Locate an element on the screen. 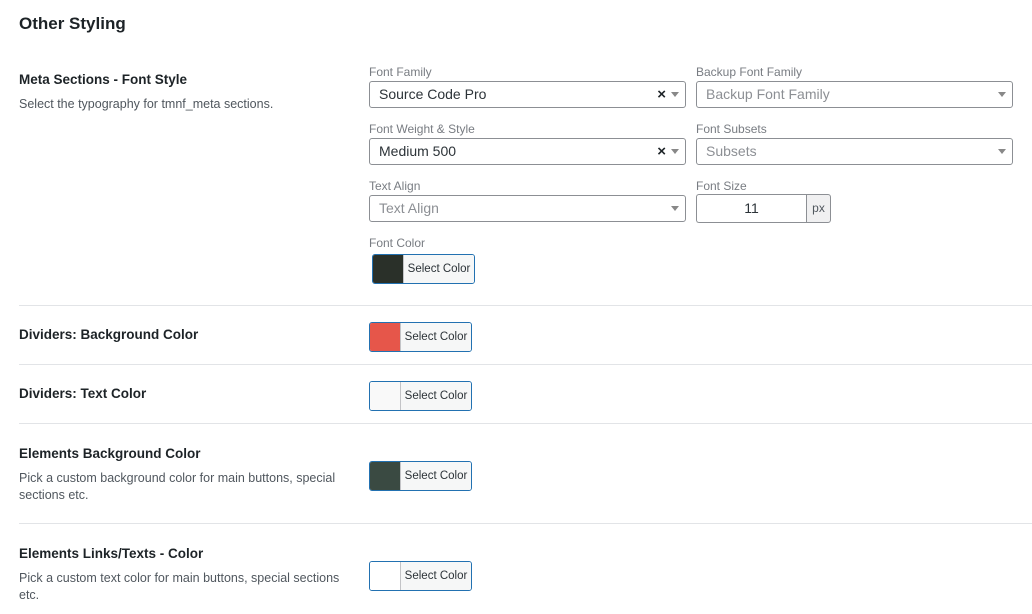 The image size is (1032, 614). elements-links-button: Select Color is located at coordinates (420, 576).